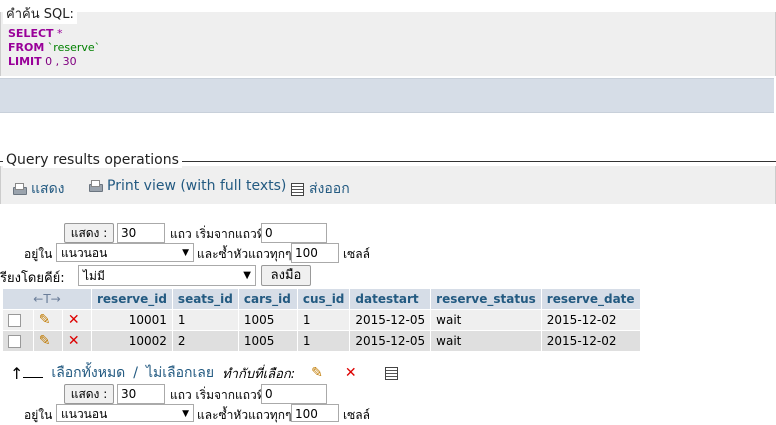 Image resolution: width=776 pixels, height=425 pixels. I want to click on column-header: reserve_id, so click(132, 299).